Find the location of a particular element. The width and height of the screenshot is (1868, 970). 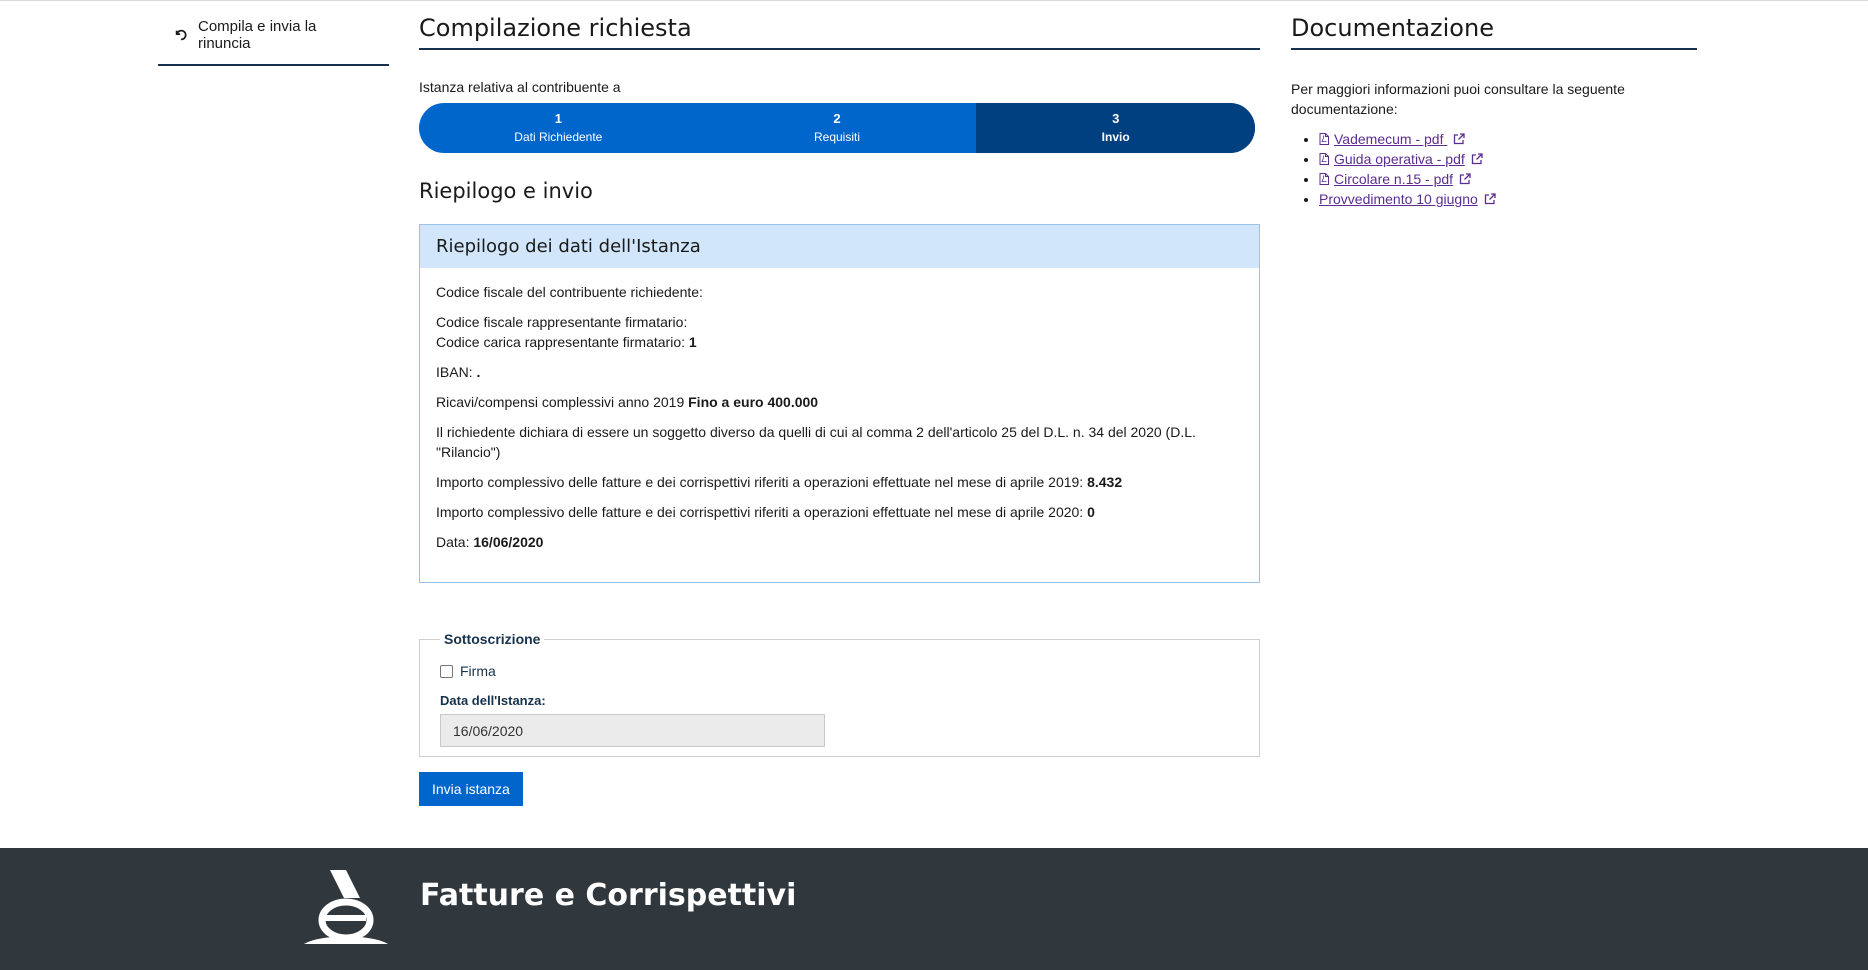

data-row: Data: 16/06/2020 is located at coordinates (839, 542).